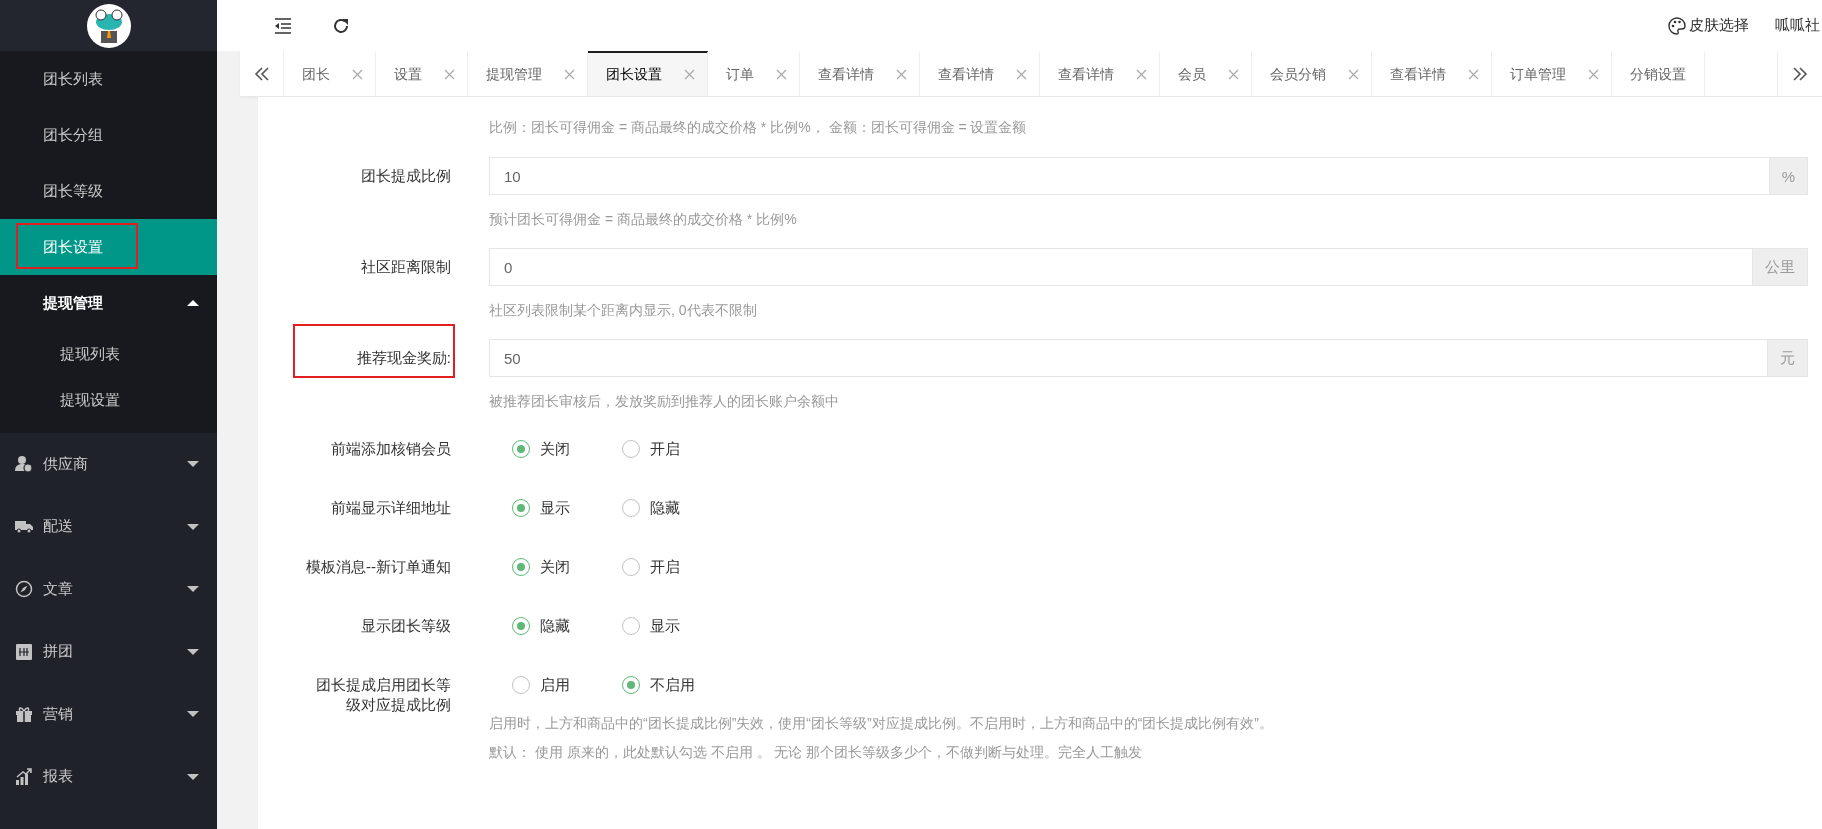  Describe the element at coordinates (108, 191) in the screenshot. I see `submenu-item: 团长等级` at that location.